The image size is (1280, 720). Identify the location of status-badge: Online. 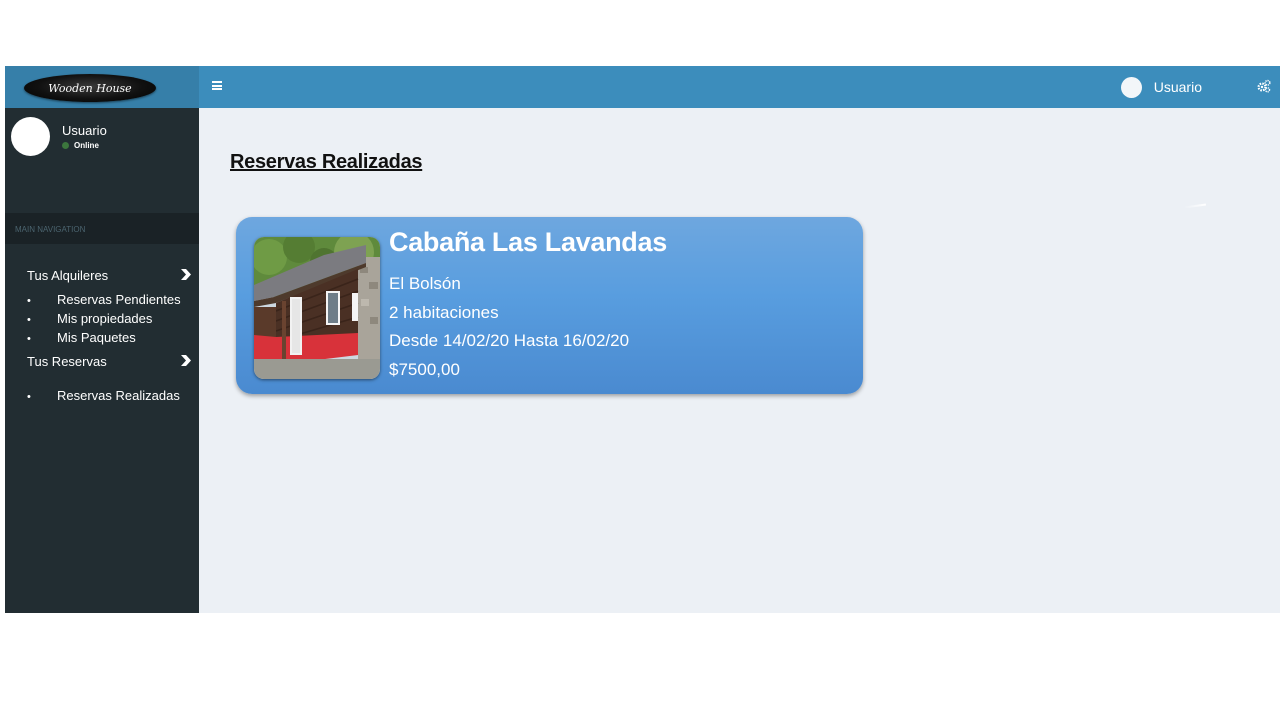
(80, 145).